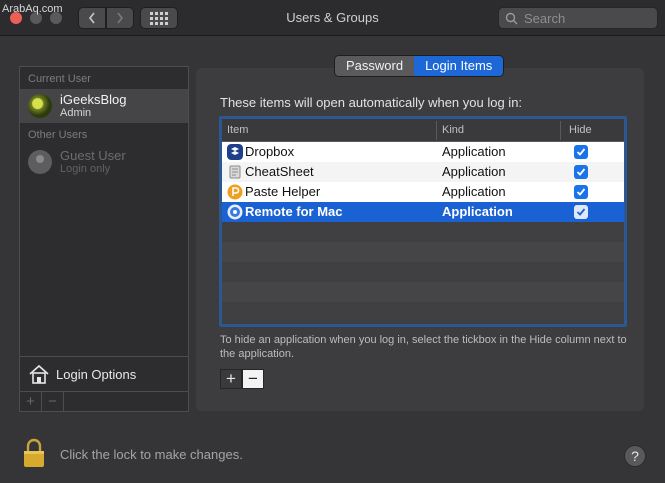  Describe the element at coordinates (580, 130) in the screenshot. I see `column-header-hide: Hide` at that location.